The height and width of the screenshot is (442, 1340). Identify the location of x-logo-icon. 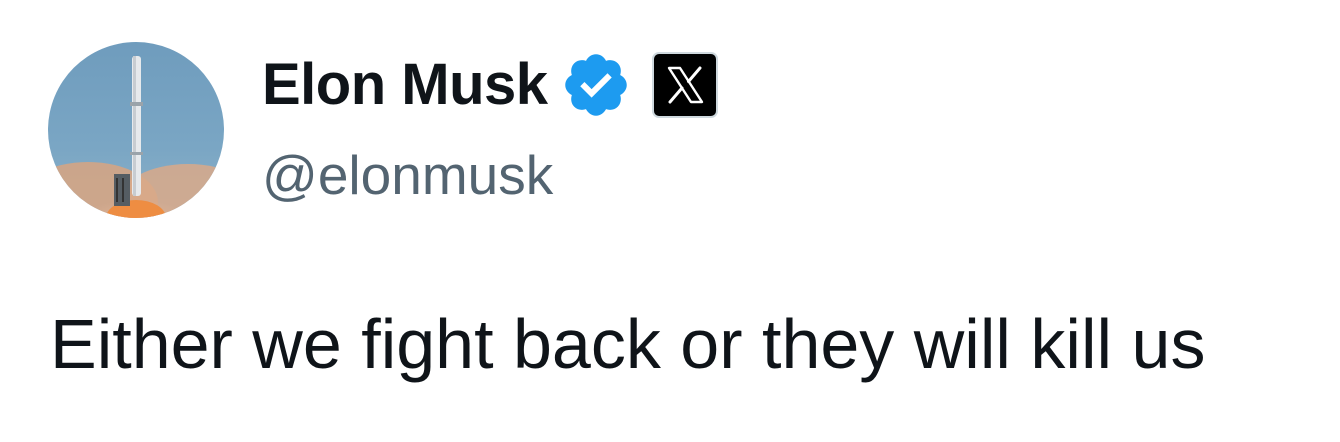
(684, 85).